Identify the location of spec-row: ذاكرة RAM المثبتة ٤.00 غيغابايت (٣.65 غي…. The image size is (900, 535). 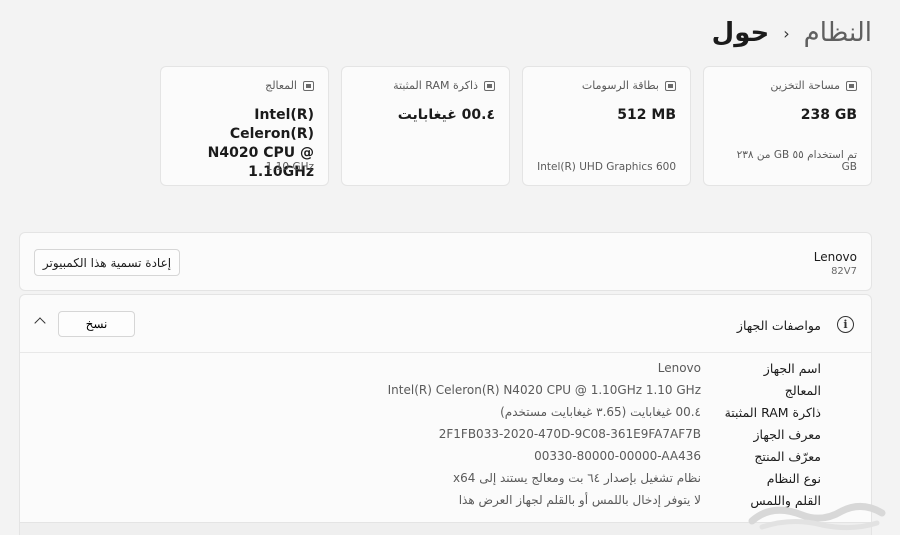
(445, 415).